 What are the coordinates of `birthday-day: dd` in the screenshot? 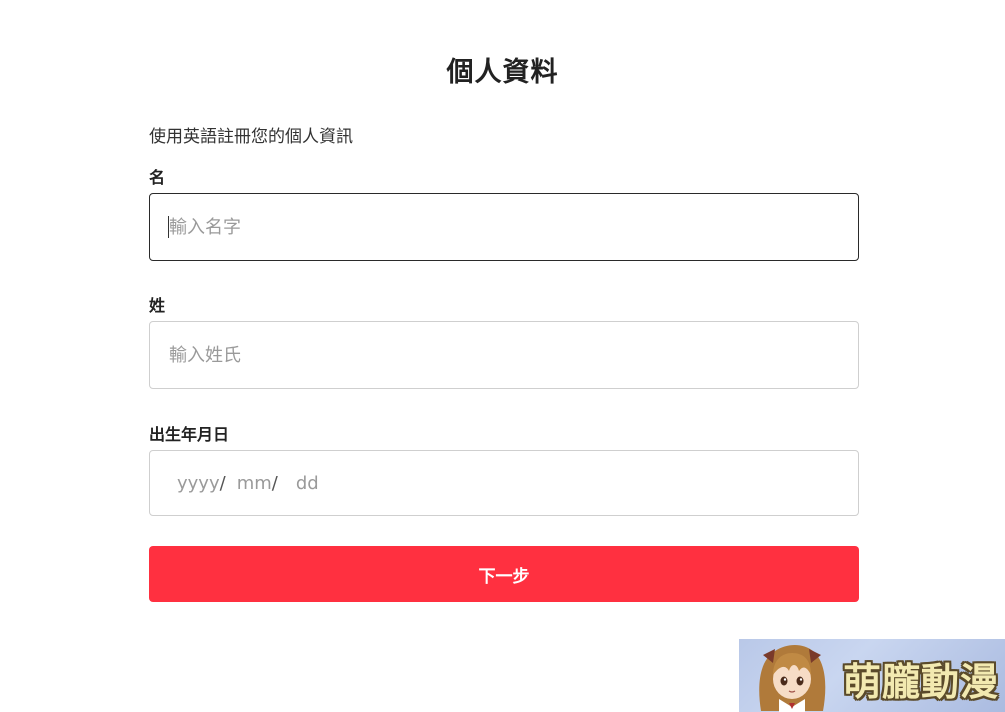 It's located at (307, 483).